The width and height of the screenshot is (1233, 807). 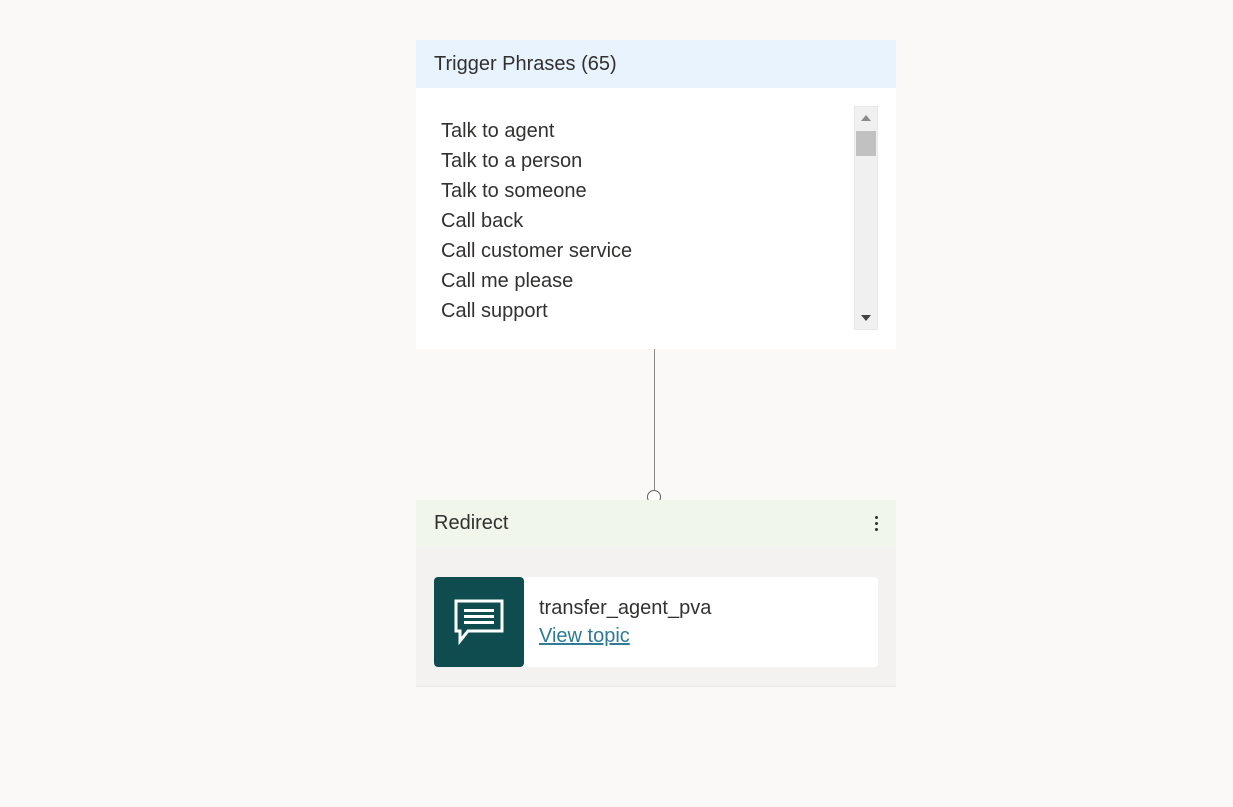 I want to click on trigger-phrase: Call back, so click(x=482, y=221).